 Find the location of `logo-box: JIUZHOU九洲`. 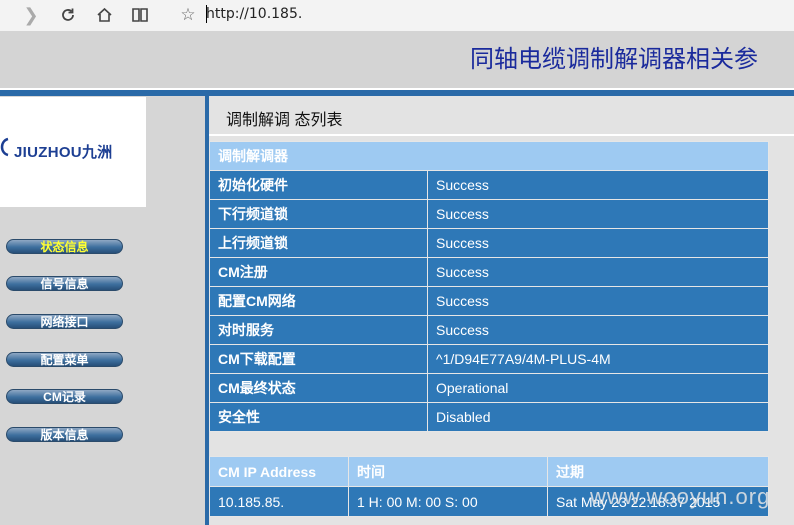

logo-box: JIUZHOU九洲 is located at coordinates (73, 152).